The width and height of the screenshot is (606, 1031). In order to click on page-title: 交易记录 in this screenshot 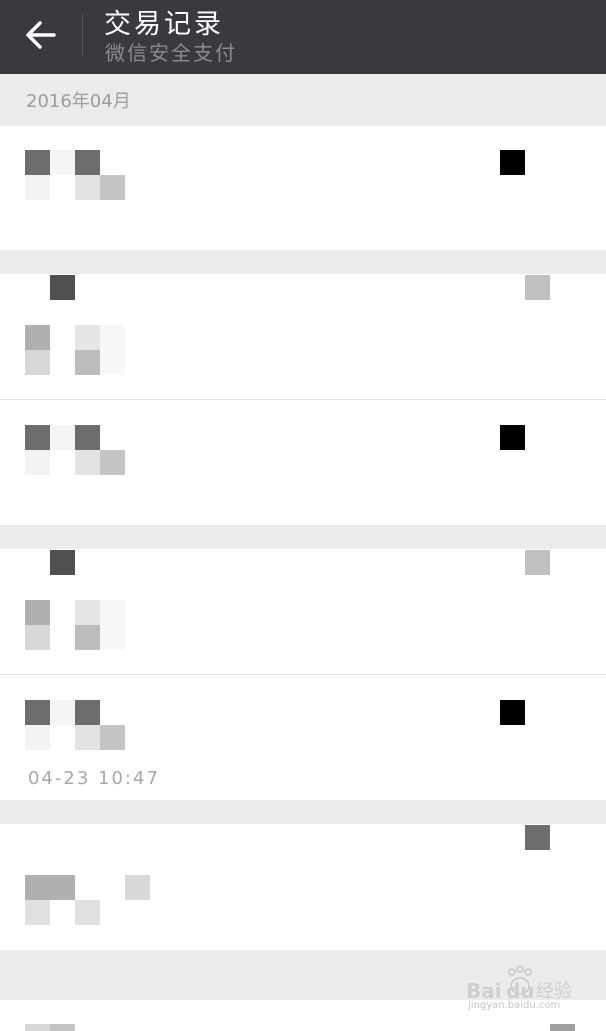, I will do `click(164, 24)`.